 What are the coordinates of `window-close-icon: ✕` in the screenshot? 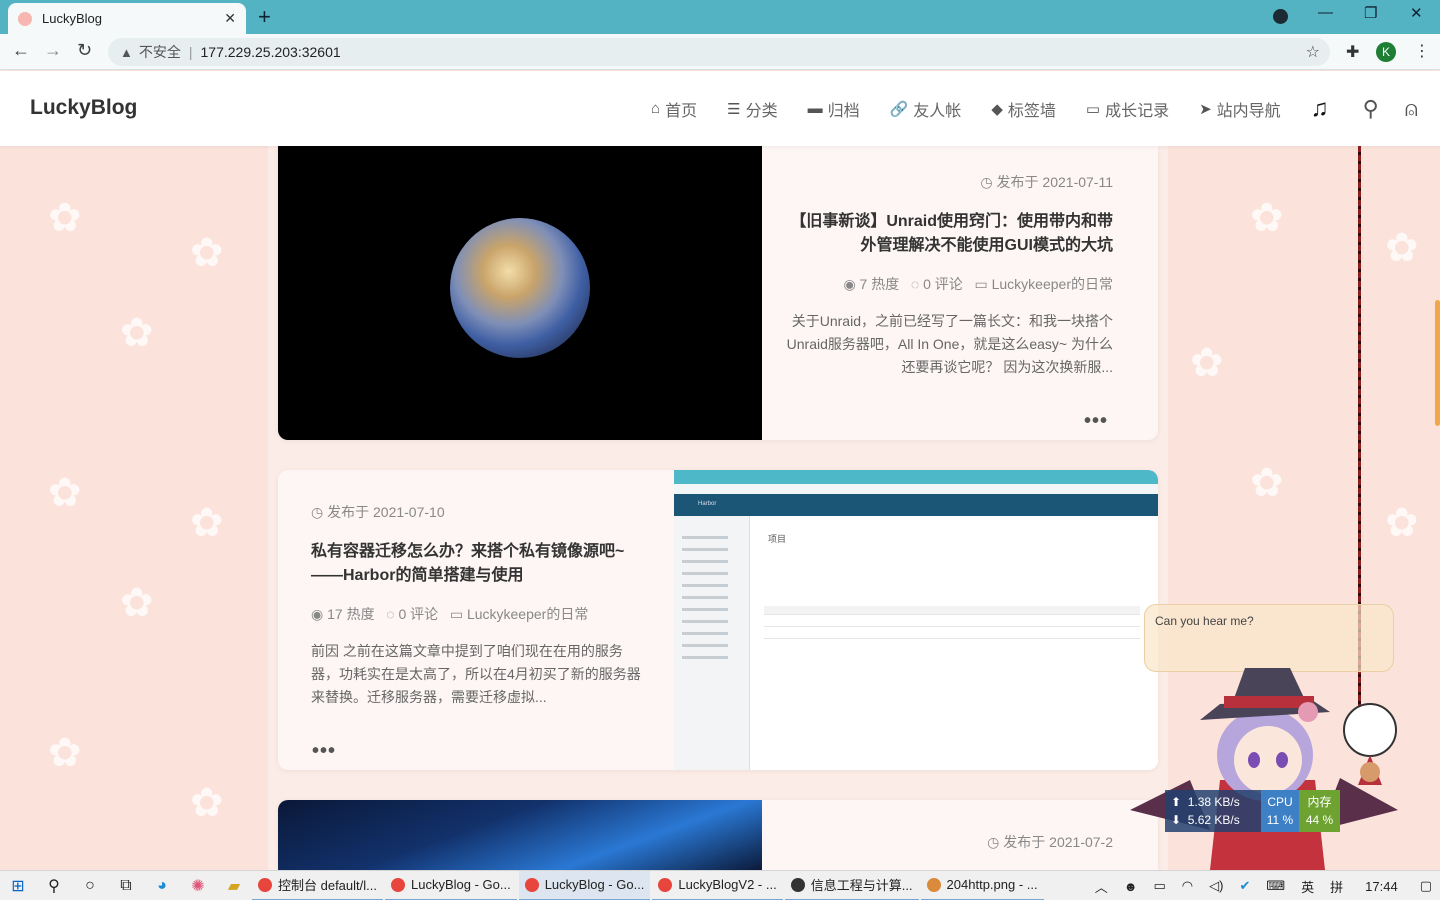 It's located at (1416, 13).